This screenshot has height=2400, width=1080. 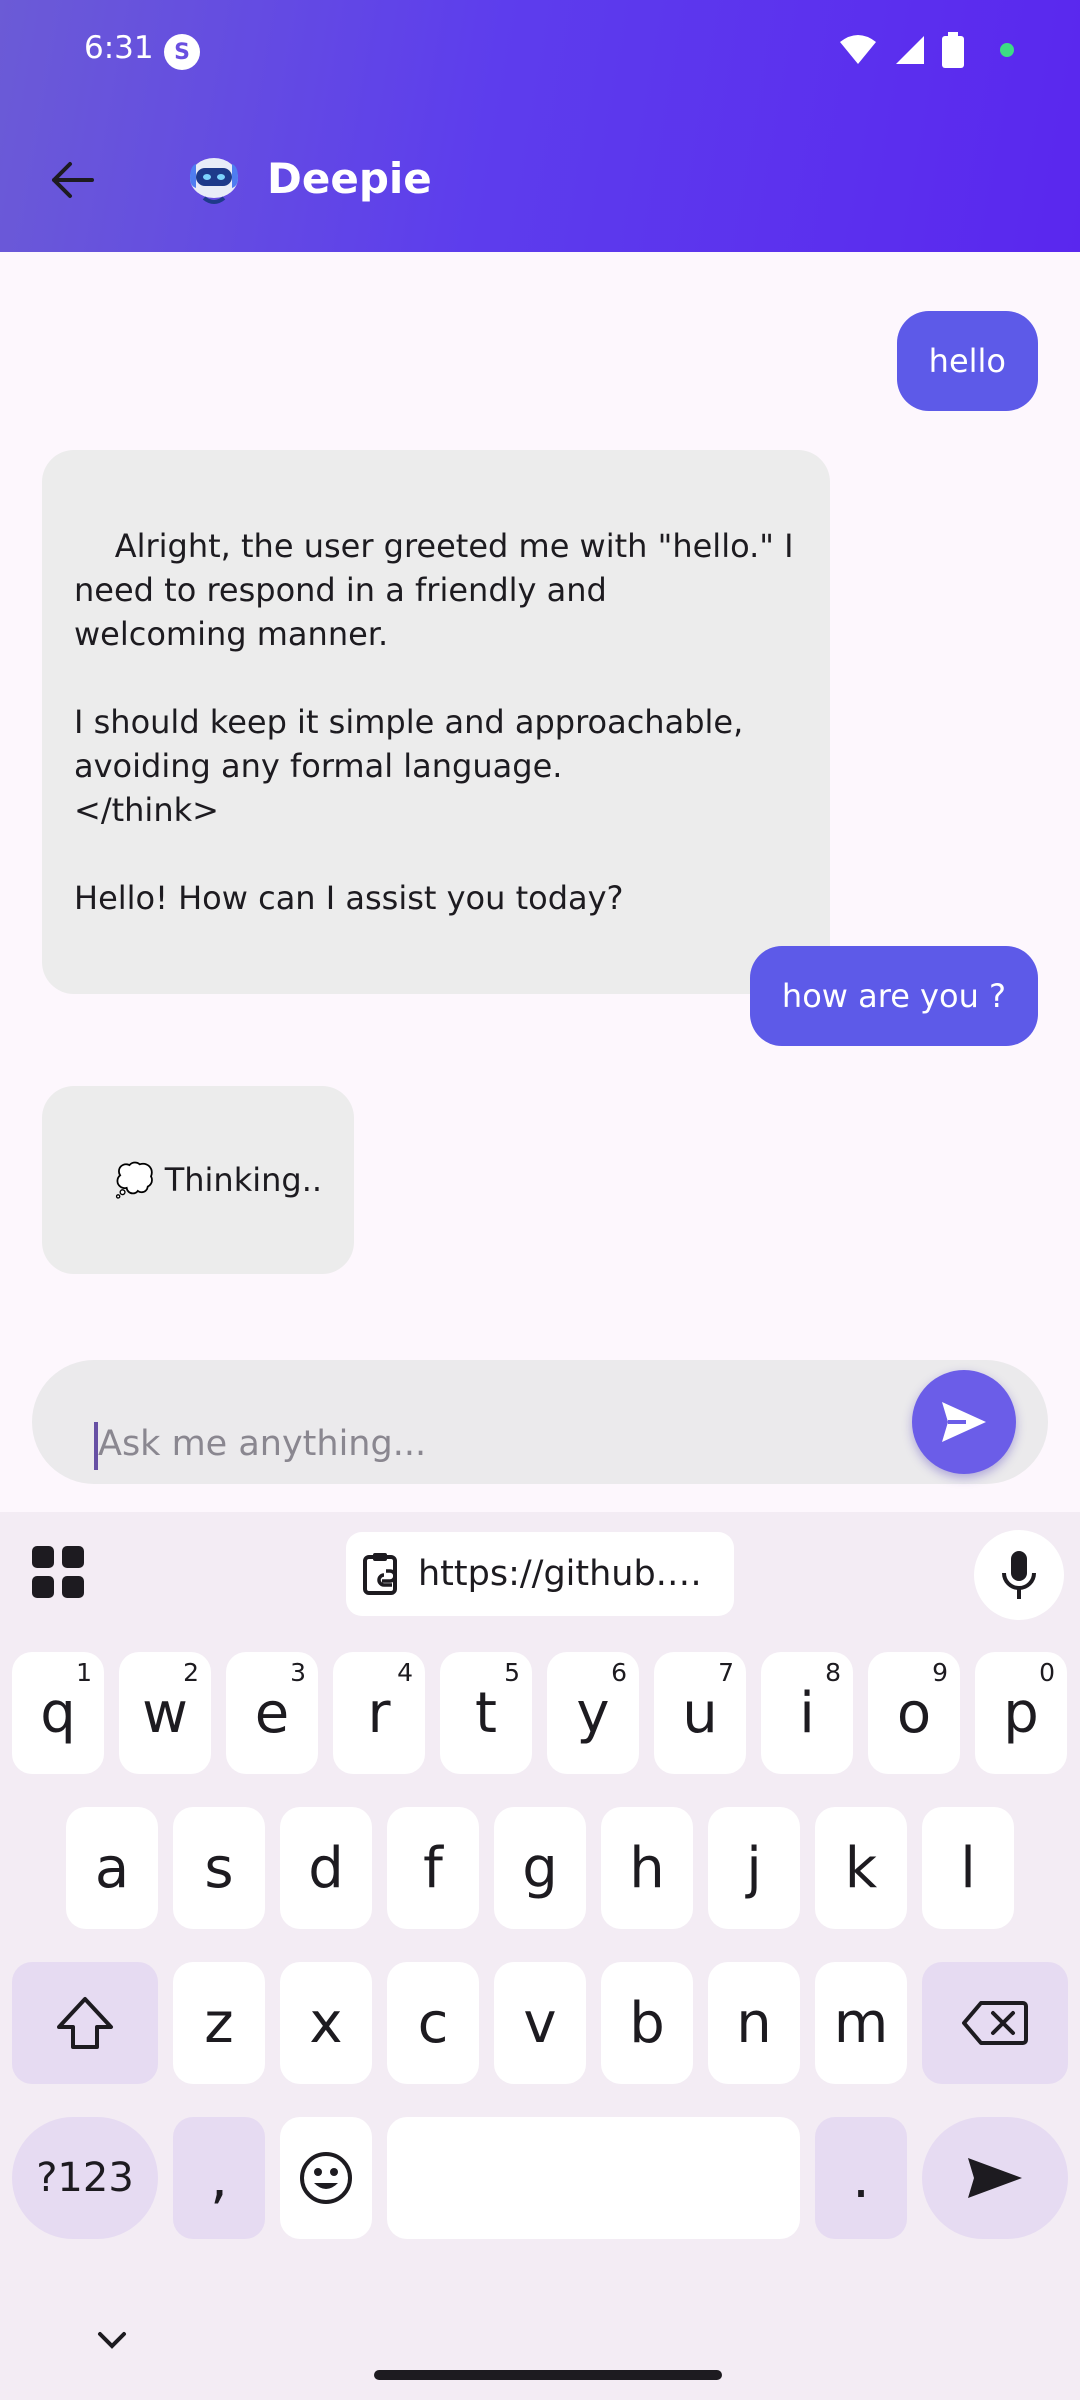 I want to click on key-a: a, so click(x=112, y=1868).